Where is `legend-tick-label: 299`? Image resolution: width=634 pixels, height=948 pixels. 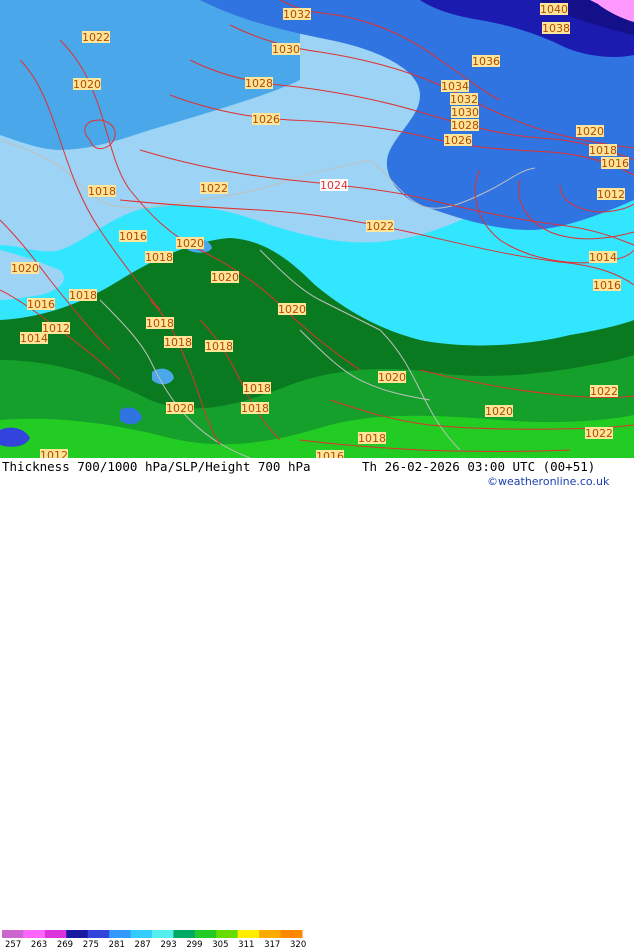 legend-tick-label: 299 is located at coordinates (194, 944).